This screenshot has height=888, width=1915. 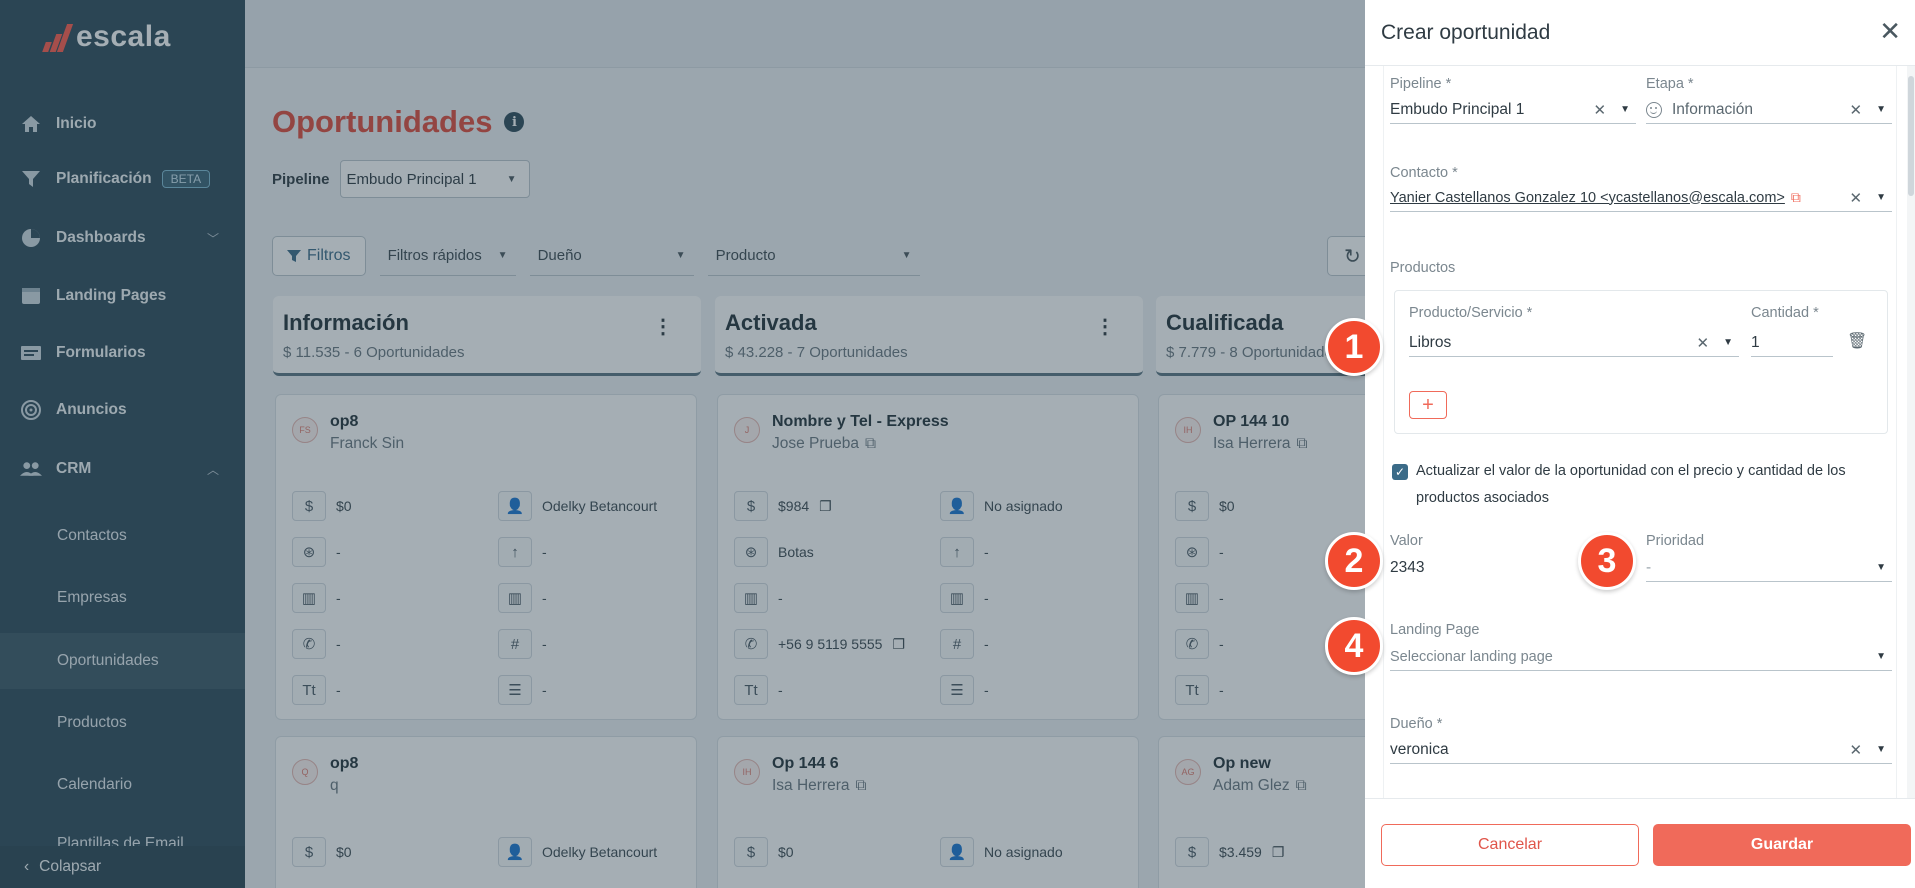 What do you see at coordinates (1482, 498) in the screenshot?
I see `checkbox-label-line-2: productos asociados` at bounding box center [1482, 498].